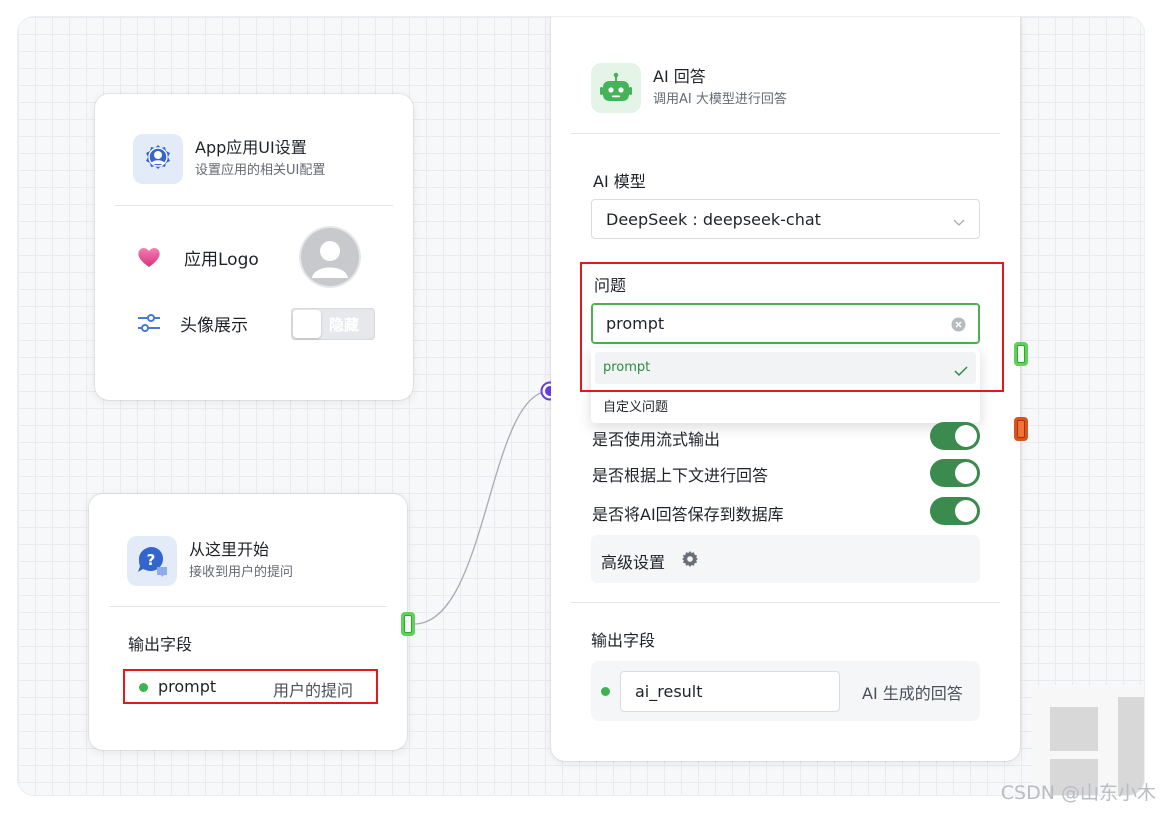 Image resolution: width=1162 pixels, height=813 pixels. I want to click on context-answer-label: 是否根据上下文进行回答, so click(680, 475).